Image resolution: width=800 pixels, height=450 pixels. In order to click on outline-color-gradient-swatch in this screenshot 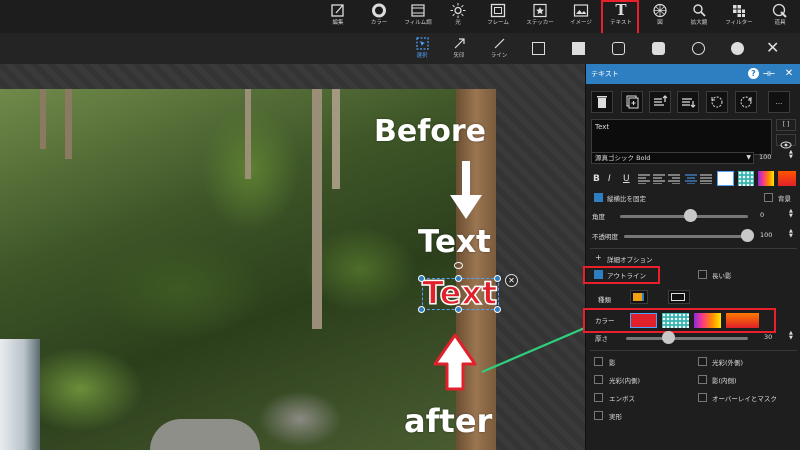, I will do `click(707, 320)`.